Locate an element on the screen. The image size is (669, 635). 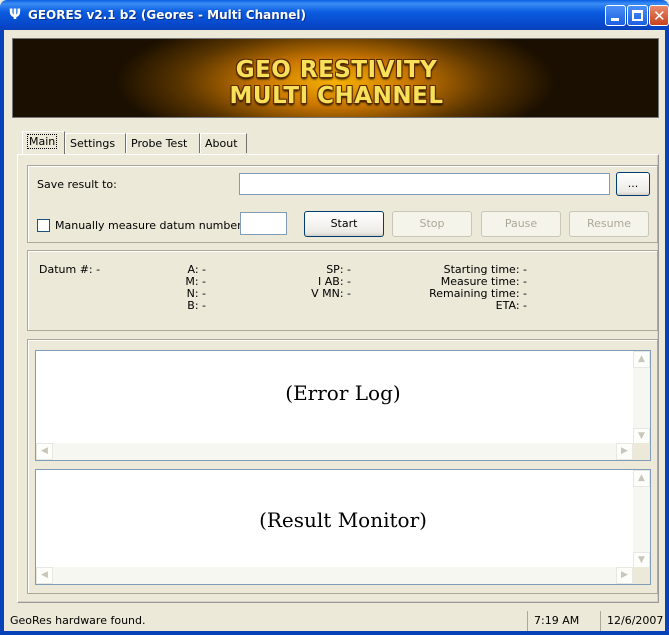
banner-title-line2: MULTI CHANNEL is located at coordinates (336, 96).